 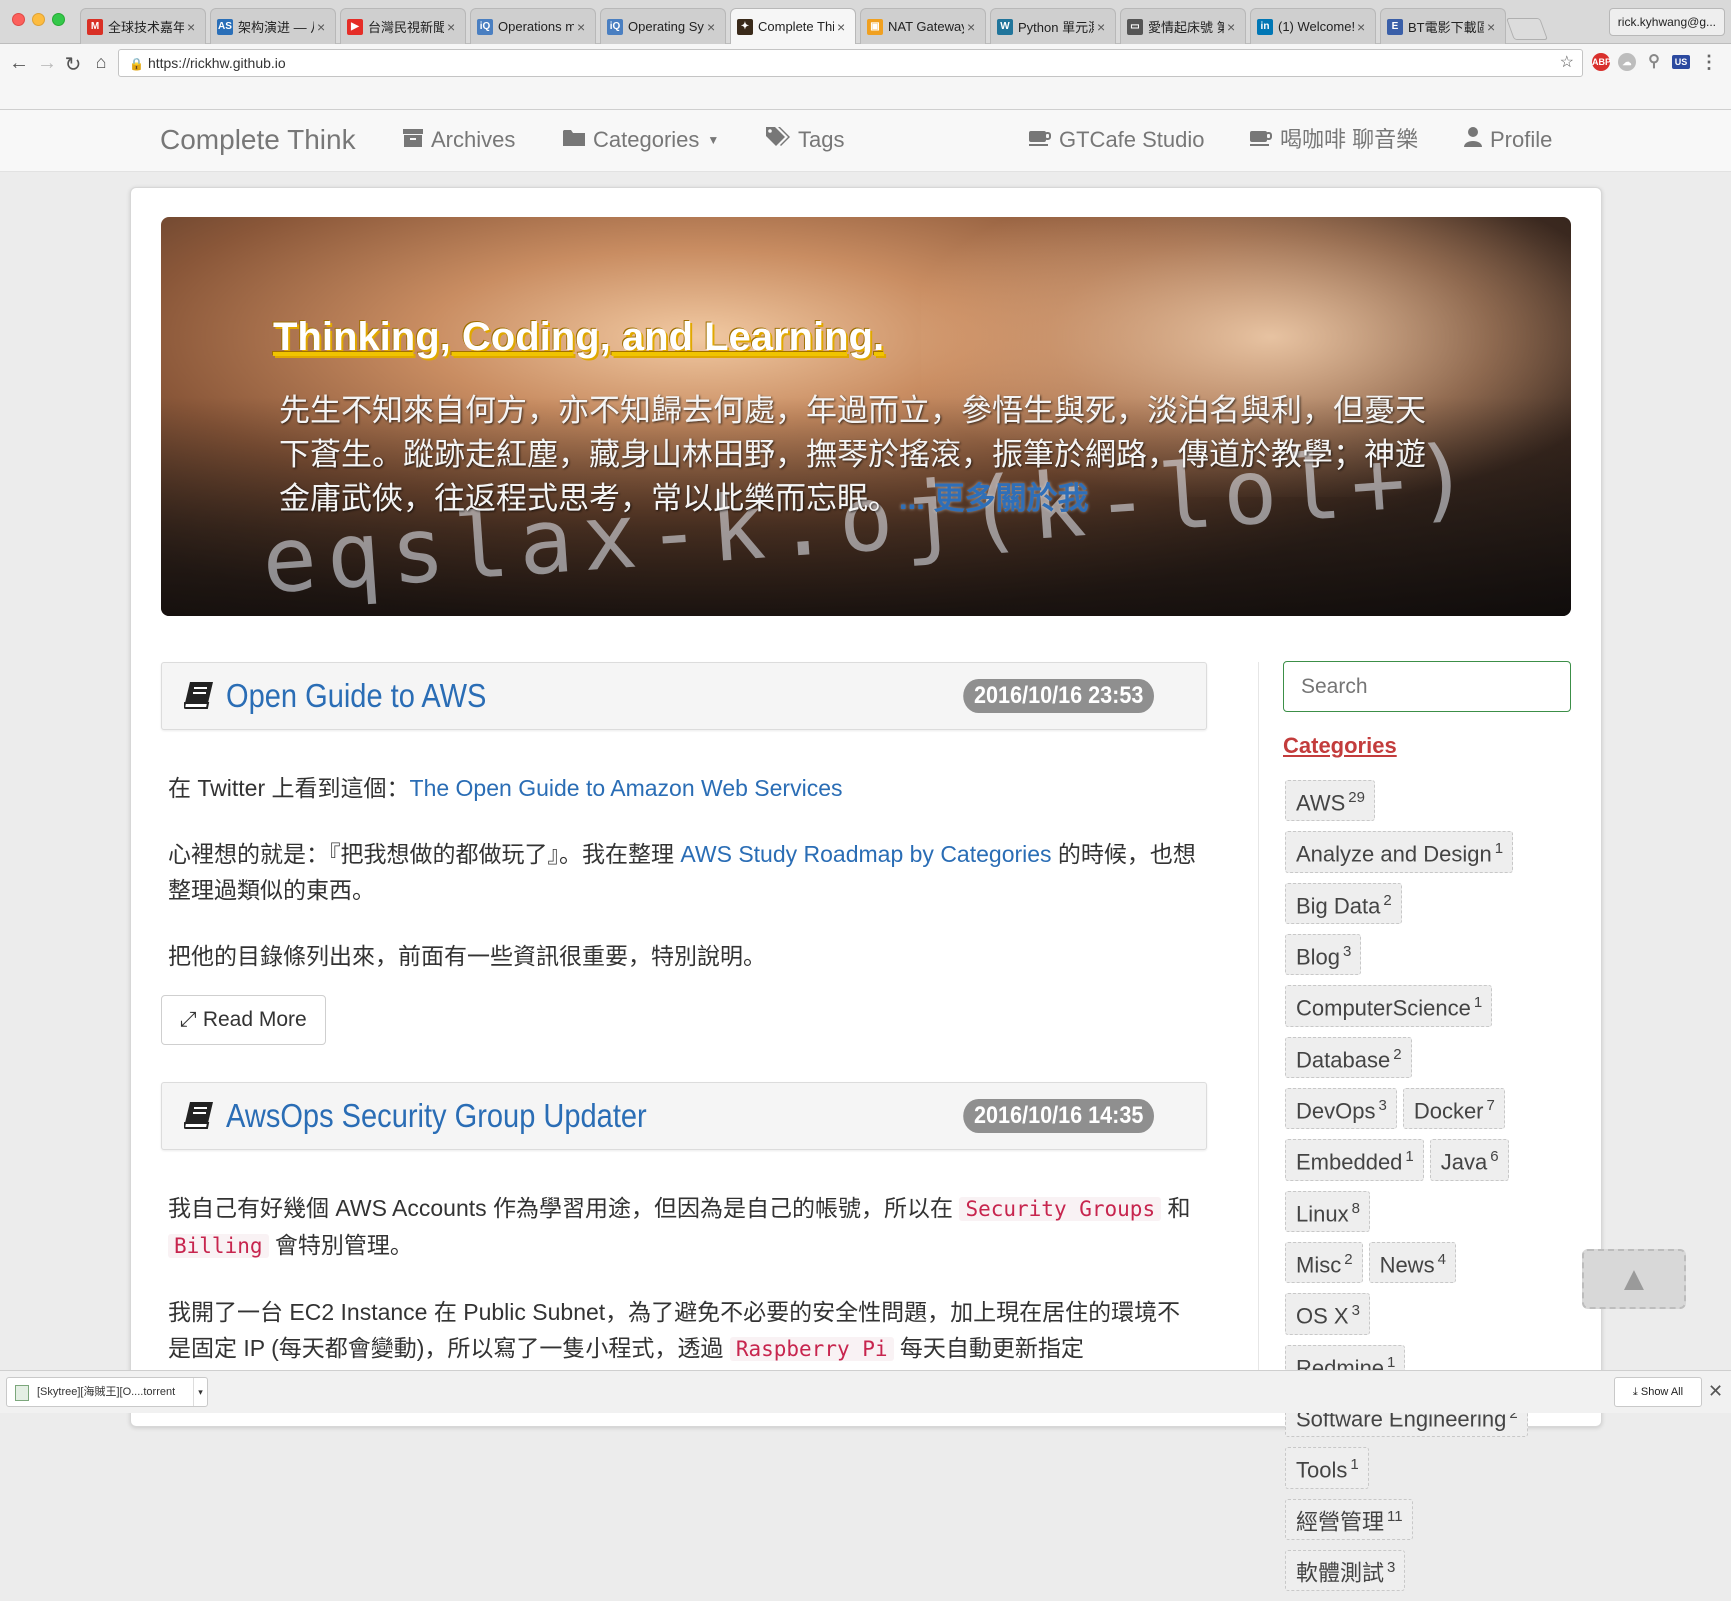 What do you see at coordinates (993, 498) in the screenshot?
I see `about-me-link: ... 更多關於我` at bounding box center [993, 498].